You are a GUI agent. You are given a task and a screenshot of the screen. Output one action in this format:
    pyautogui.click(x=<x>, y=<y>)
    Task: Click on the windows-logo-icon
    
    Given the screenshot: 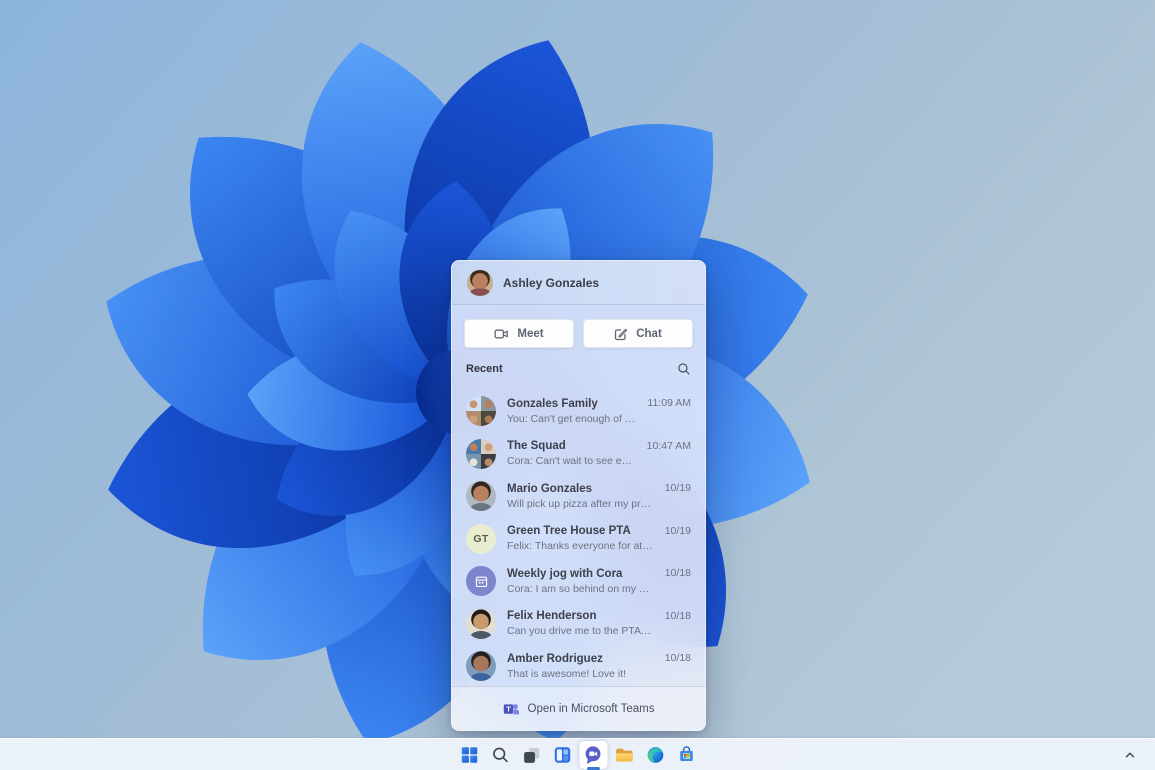 What is the action you would take?
    pyautogui.click(x=469, y=754)
    